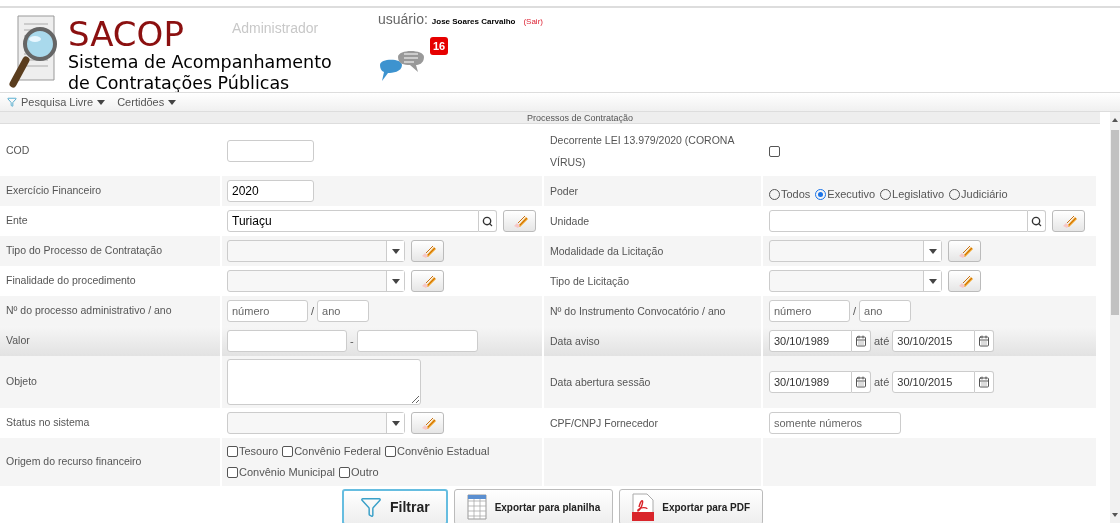  What do you see at coordinates (643, 507) in the screenshot?
I see `pdf-file-icon` at bounding box center [643, 507].